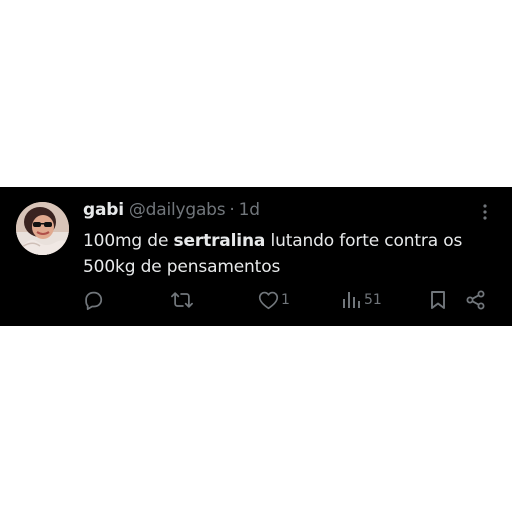  What do you see at coordinates (268, 300) in the screenshot?
I see `heart-icon` at bounding box center [268, 300].